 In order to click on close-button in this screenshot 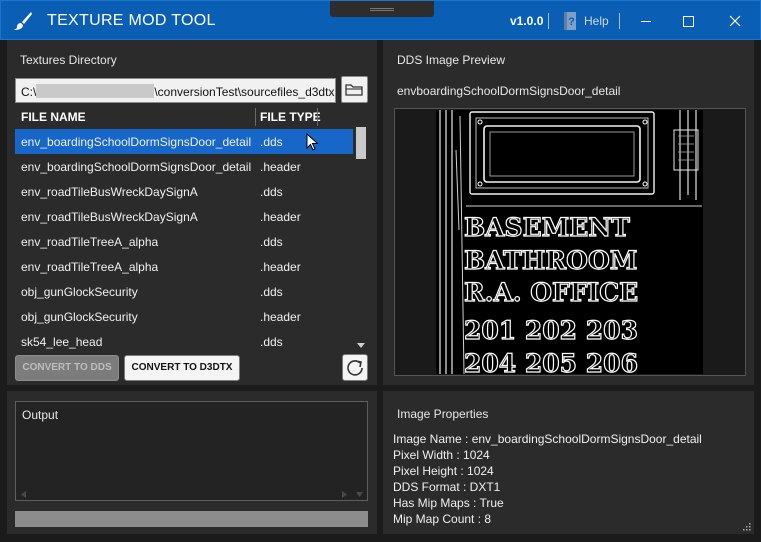, I will do `click(735, 21)`.